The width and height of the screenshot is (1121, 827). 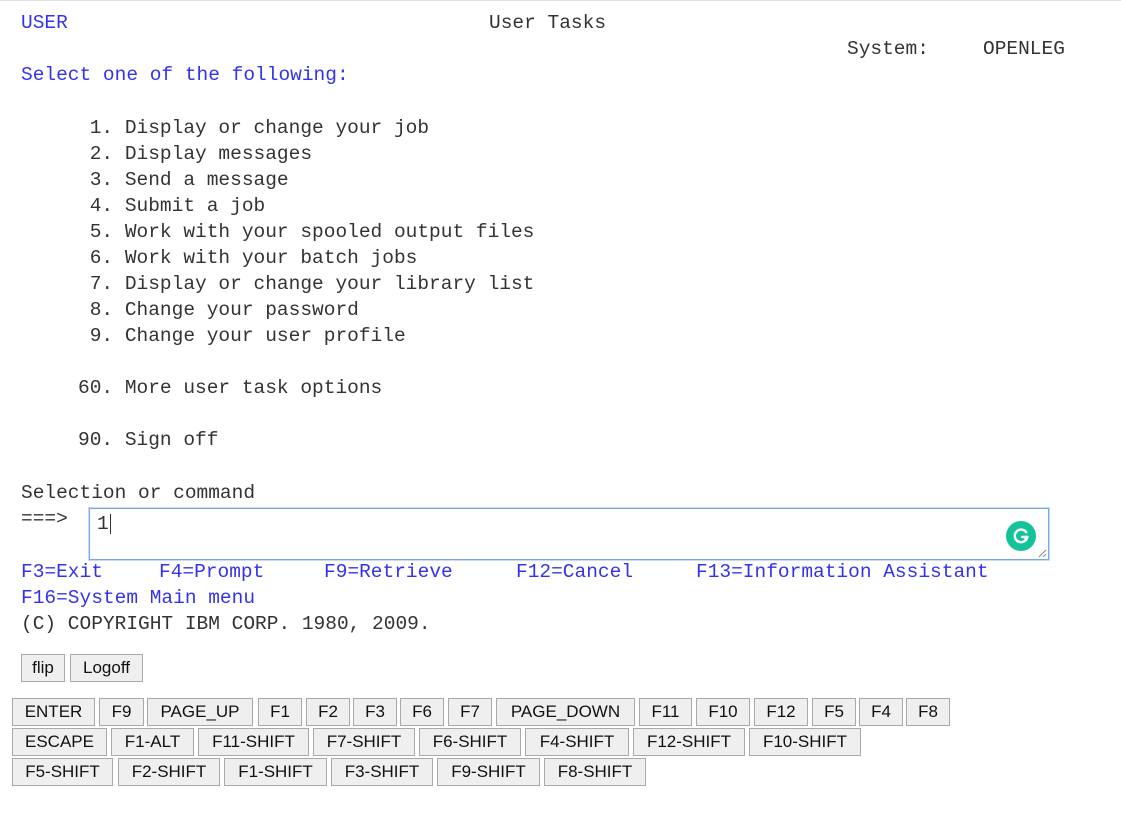 What do you see at coordinates (62, 772) in the screenshot?
I see `key-f5-shift-button: F5-SHIFT` at bounding box center [62, 772].